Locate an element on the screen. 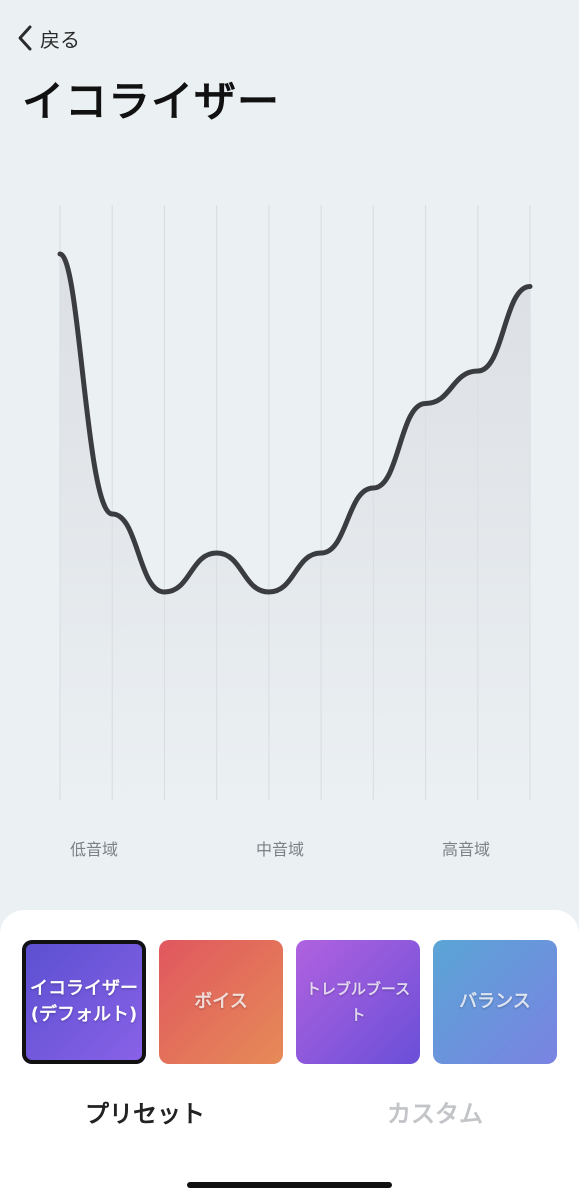 This screenshot has height=1200, width=579. home-indicator is located at coordinates (289, 1185).